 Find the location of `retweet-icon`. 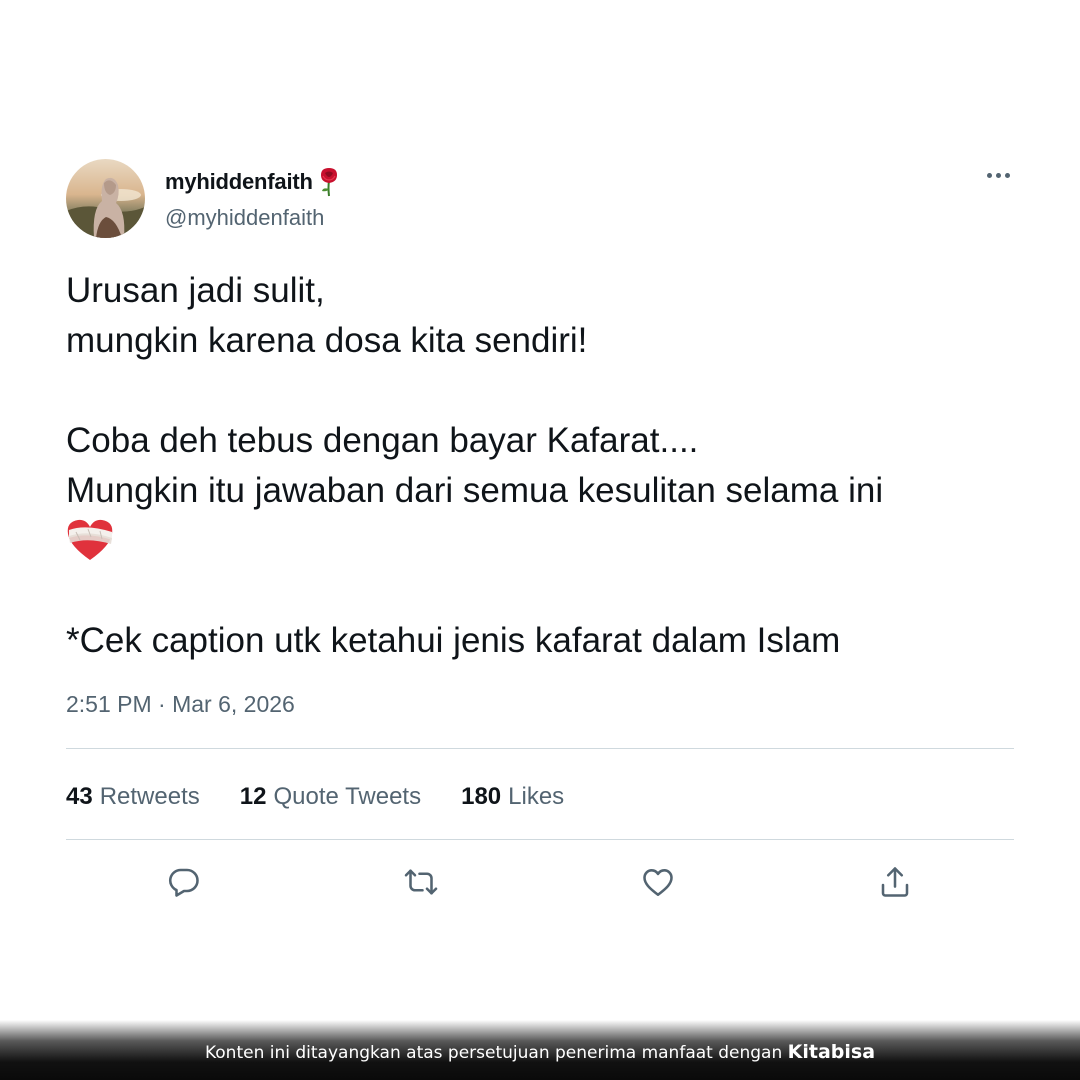

retweet-icon is located at coordinates (421, 882).